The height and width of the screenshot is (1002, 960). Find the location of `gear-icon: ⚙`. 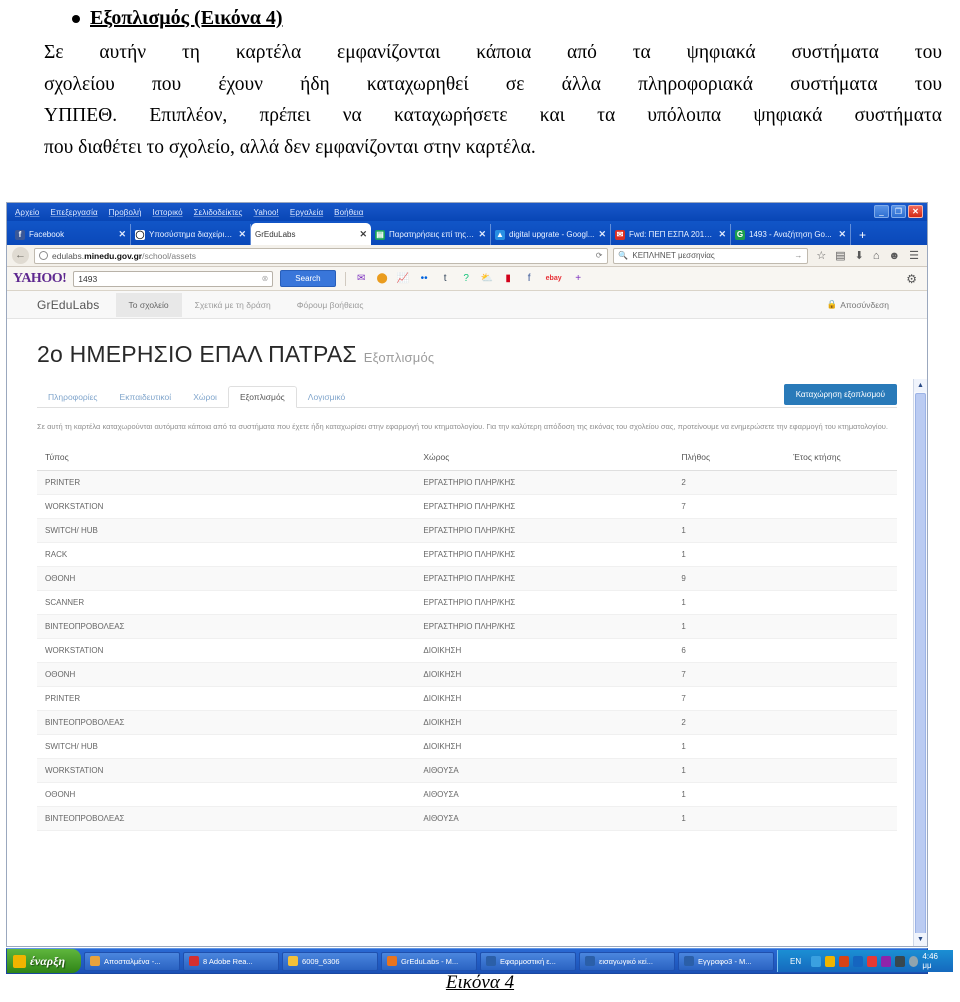

gear-icon: ⚙ is located at coordinates (913, 279).